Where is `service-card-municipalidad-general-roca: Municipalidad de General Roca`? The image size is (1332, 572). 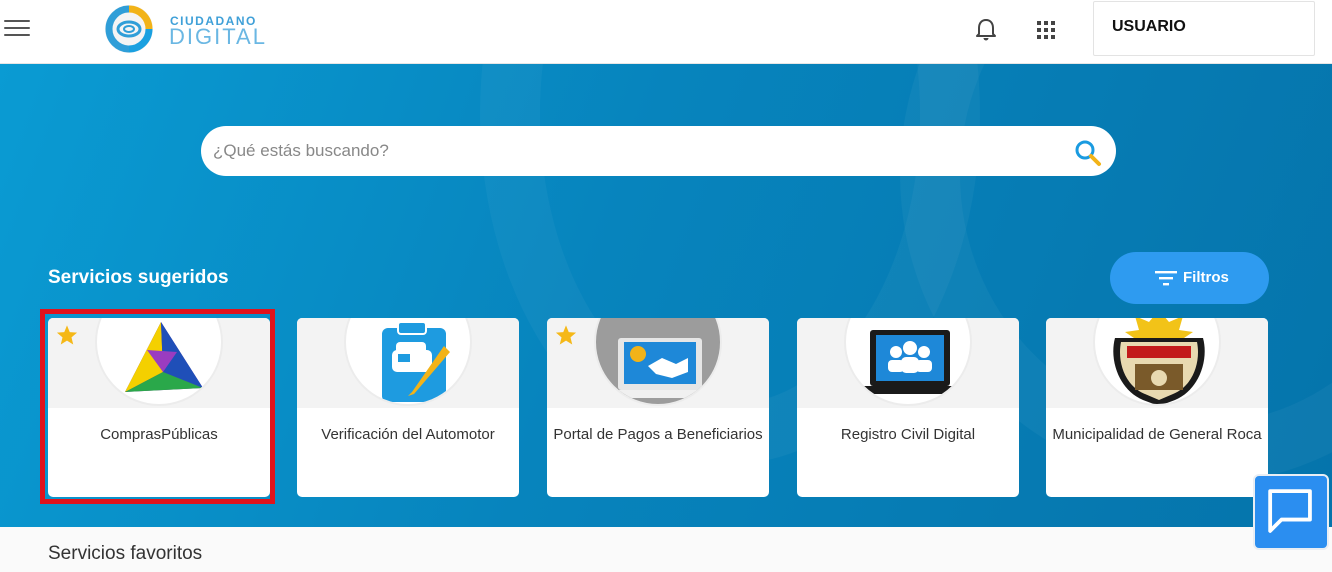 service-card-municipalidad-general-roca: Municipalidad de General Roca is located at coordinates (1157, 407).